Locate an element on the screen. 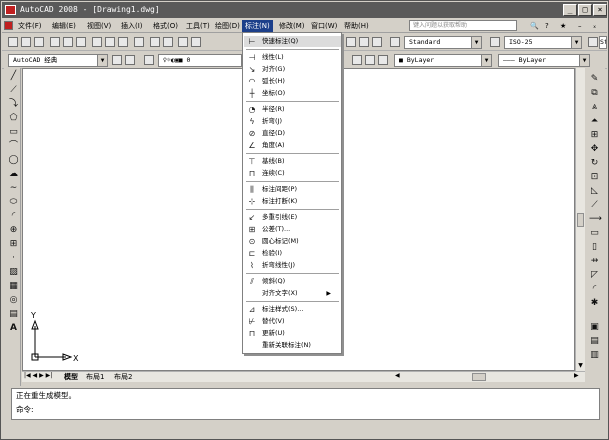 This screenshot has width=609, height=440. menu-item-angular: ∠ 角度(A) is located at coordinates (292, 145).